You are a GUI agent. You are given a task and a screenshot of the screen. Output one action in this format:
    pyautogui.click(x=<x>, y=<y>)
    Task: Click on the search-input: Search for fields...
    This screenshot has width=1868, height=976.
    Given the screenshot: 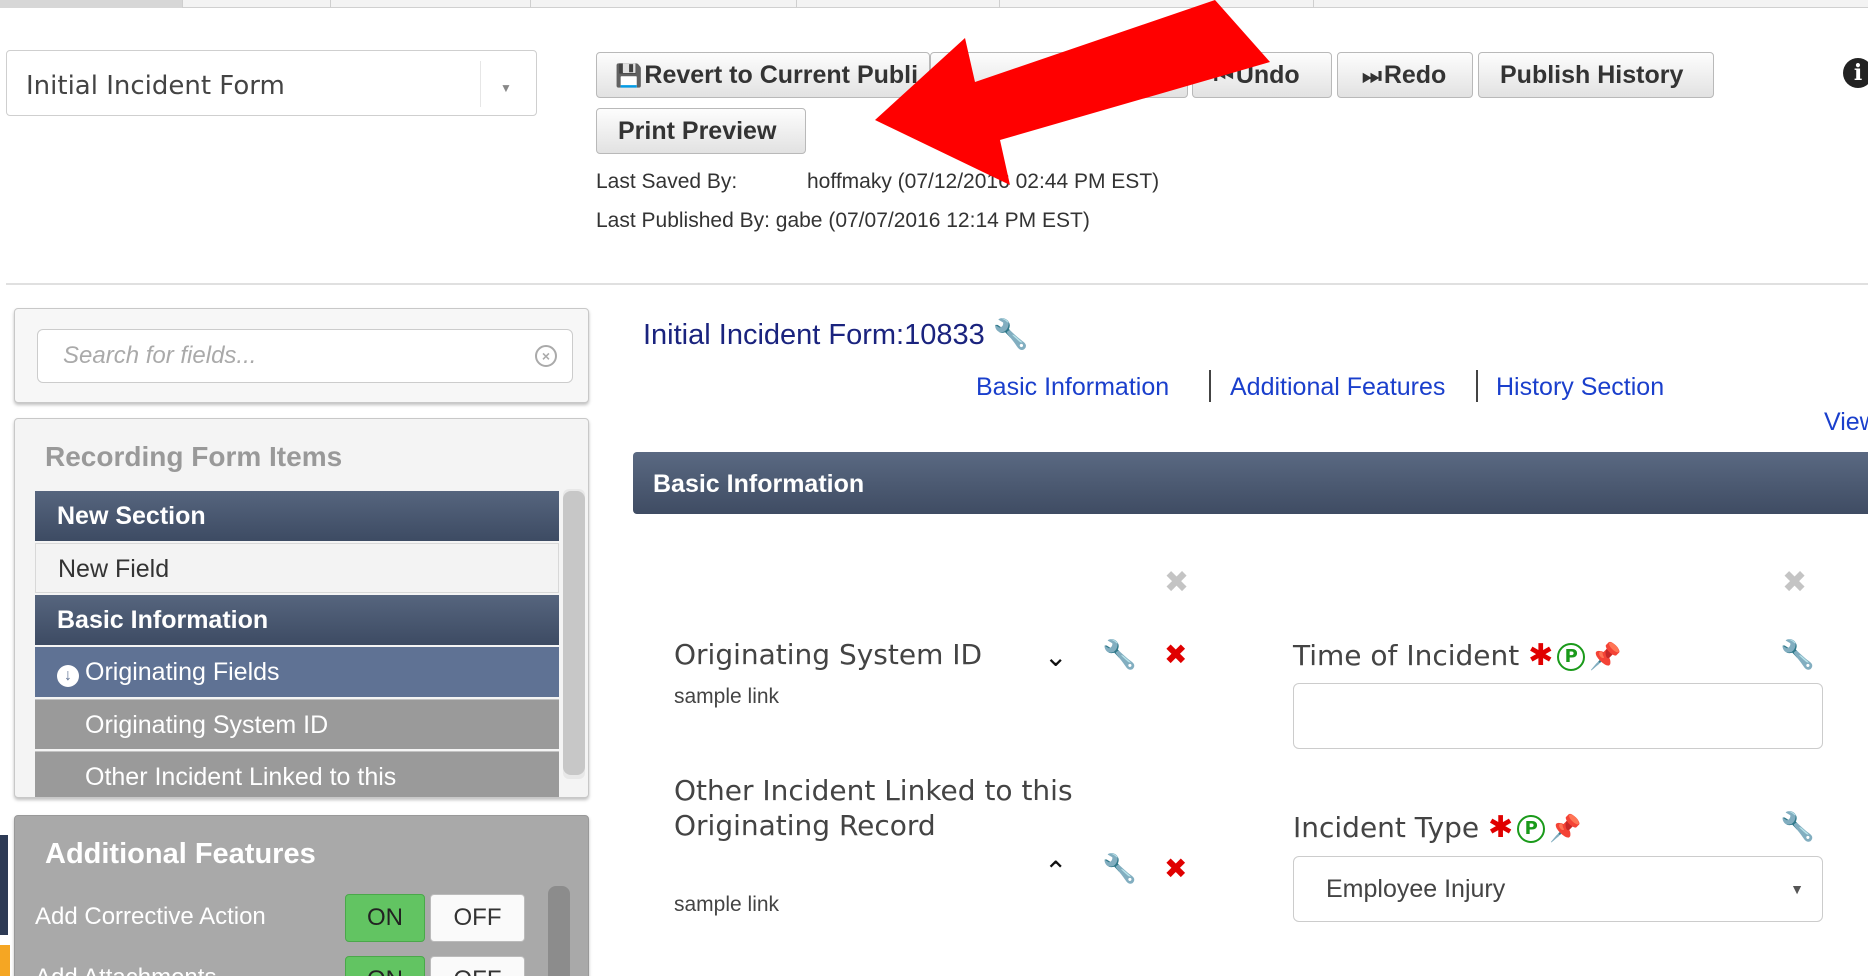 What is the action you would take?
    pyautogui.click(x=305, y=356)
    